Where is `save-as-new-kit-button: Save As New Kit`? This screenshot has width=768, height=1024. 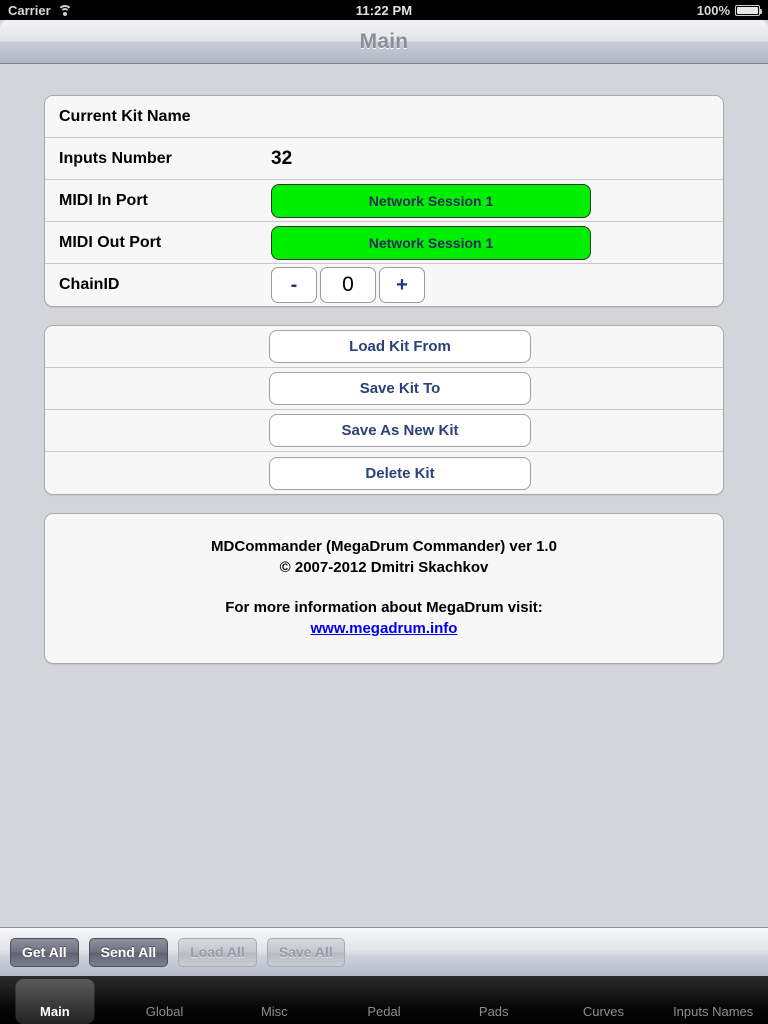
save-as-new-kit-button: Save As New Kit is located at coordinates (400, 430).